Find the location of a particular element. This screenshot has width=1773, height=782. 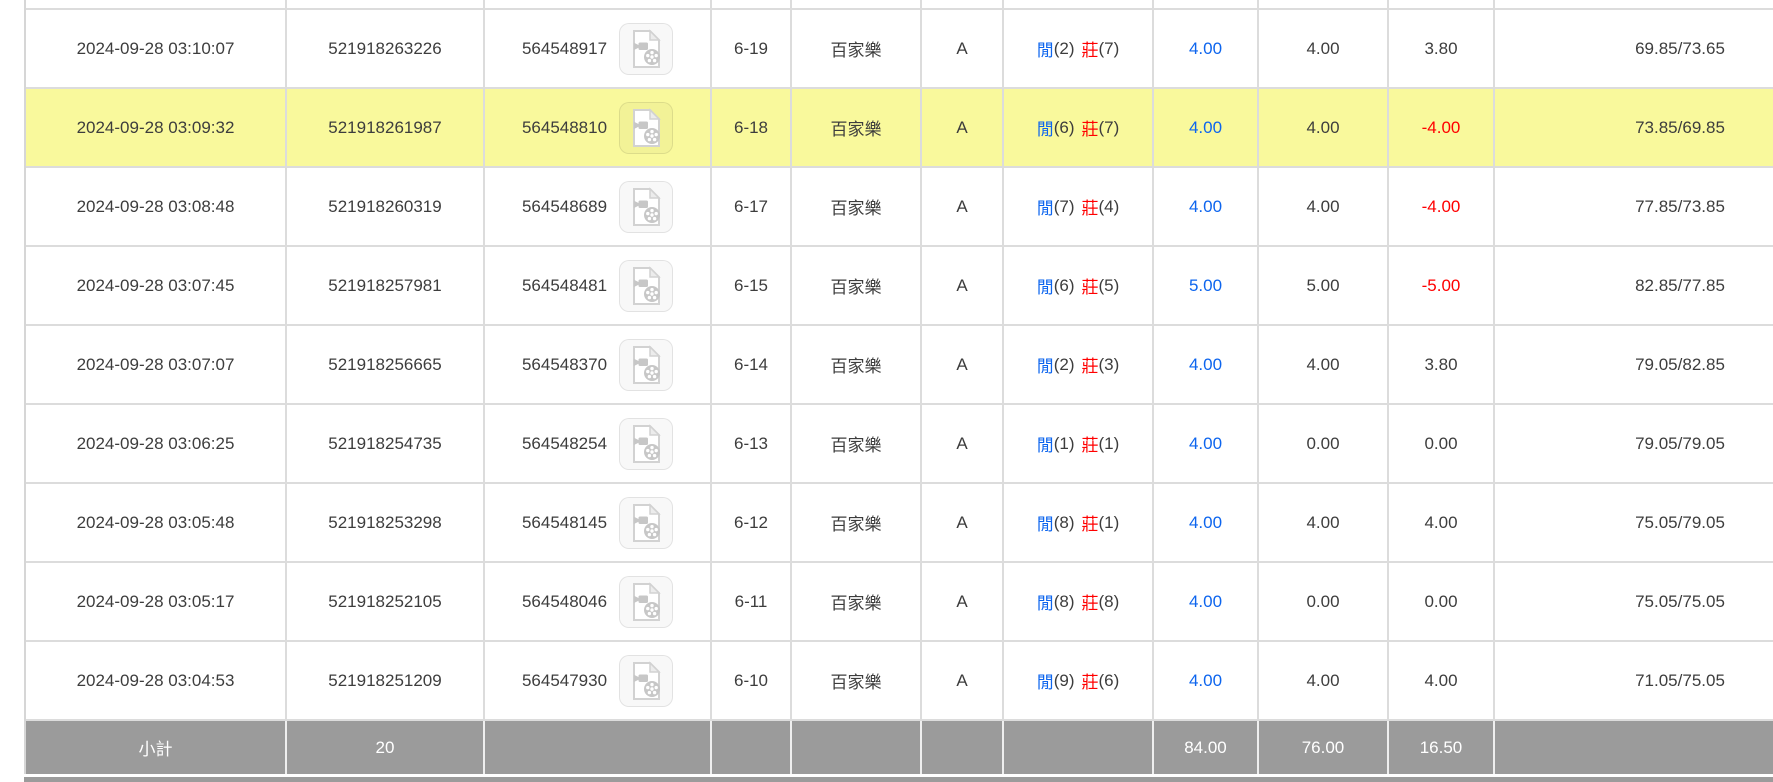

bet-id-cell: 521918252105 is located at coordinates (386, 601).